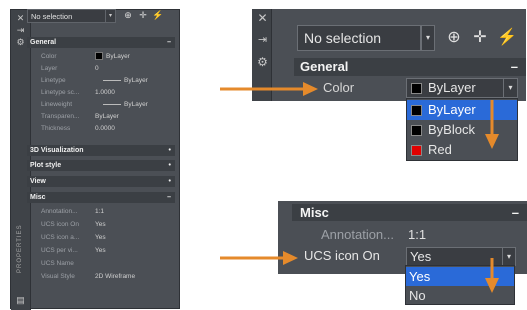 Image resolution: width=527 pixels, height=310 pixels. I want to click on callout-arrow-ucs, so click(259, 258).